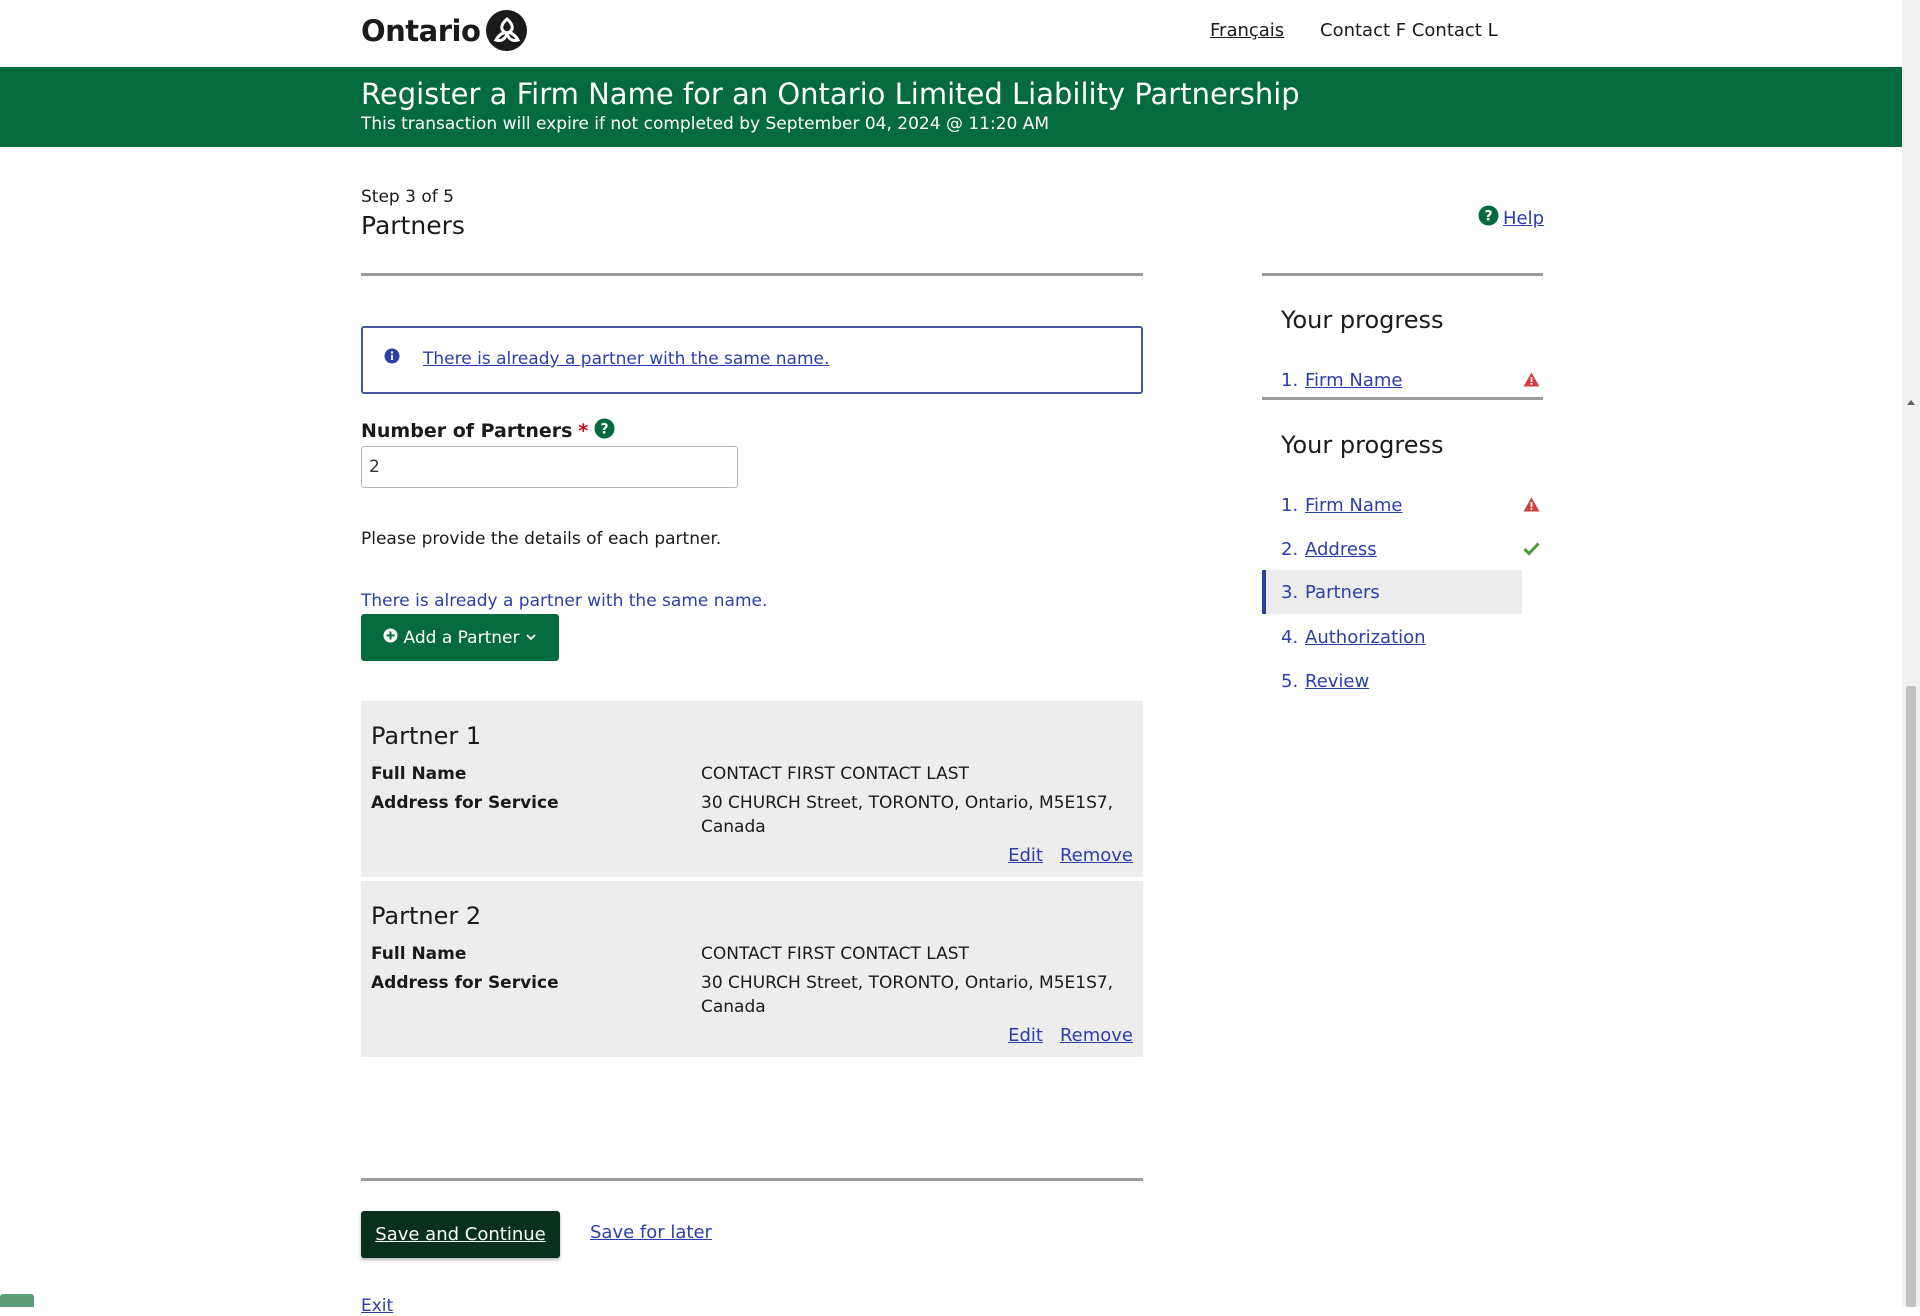 Image resolution: width=1920 pixels, height=1316 pixels. I want to click on number-of-partners-input, so click(549, 467).